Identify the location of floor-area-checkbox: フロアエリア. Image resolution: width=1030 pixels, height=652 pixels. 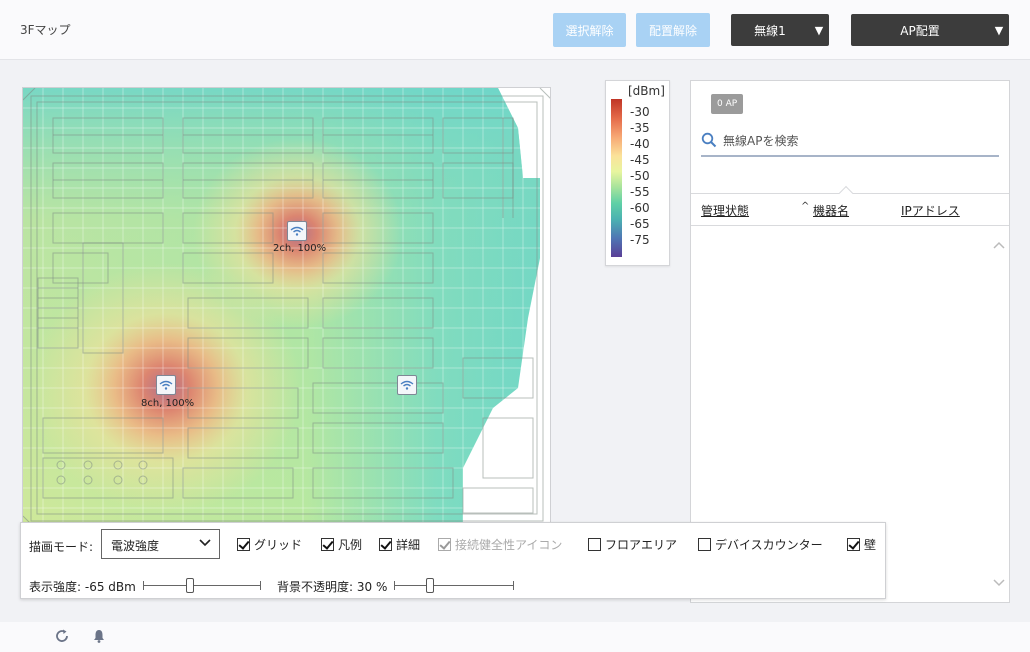
(632, 544).